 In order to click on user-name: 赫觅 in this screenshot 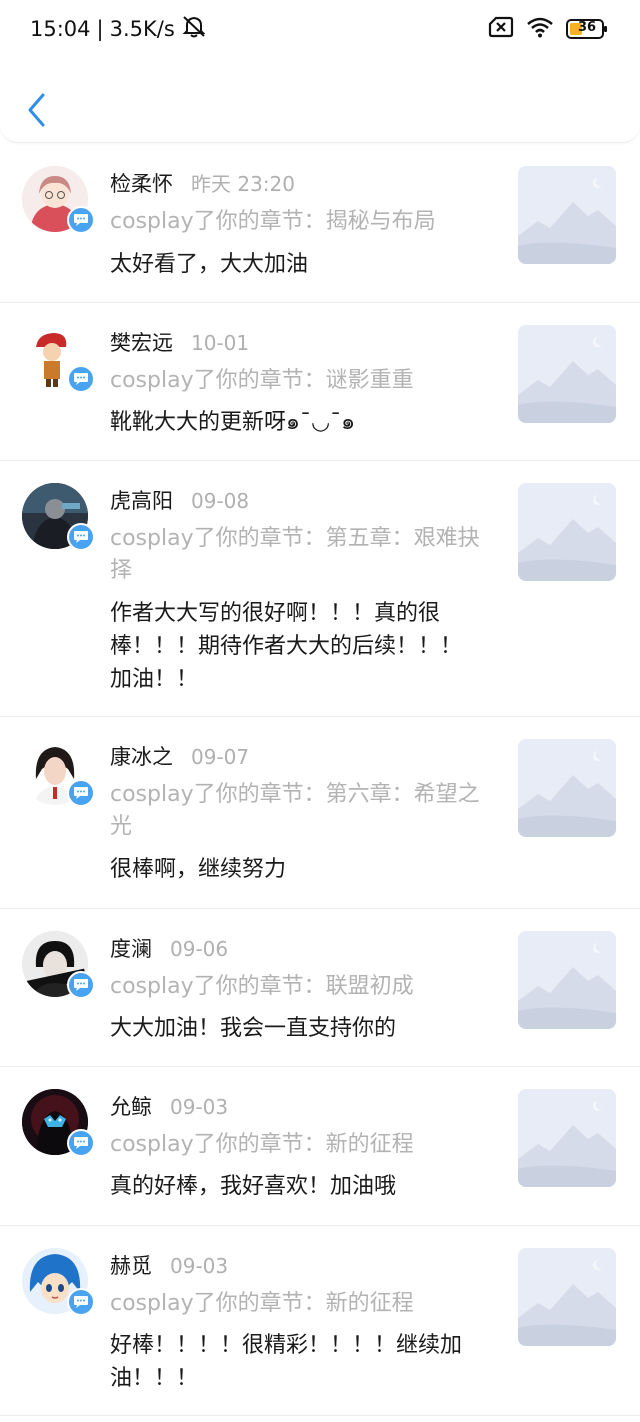, I will do `click(131, 1265)`.